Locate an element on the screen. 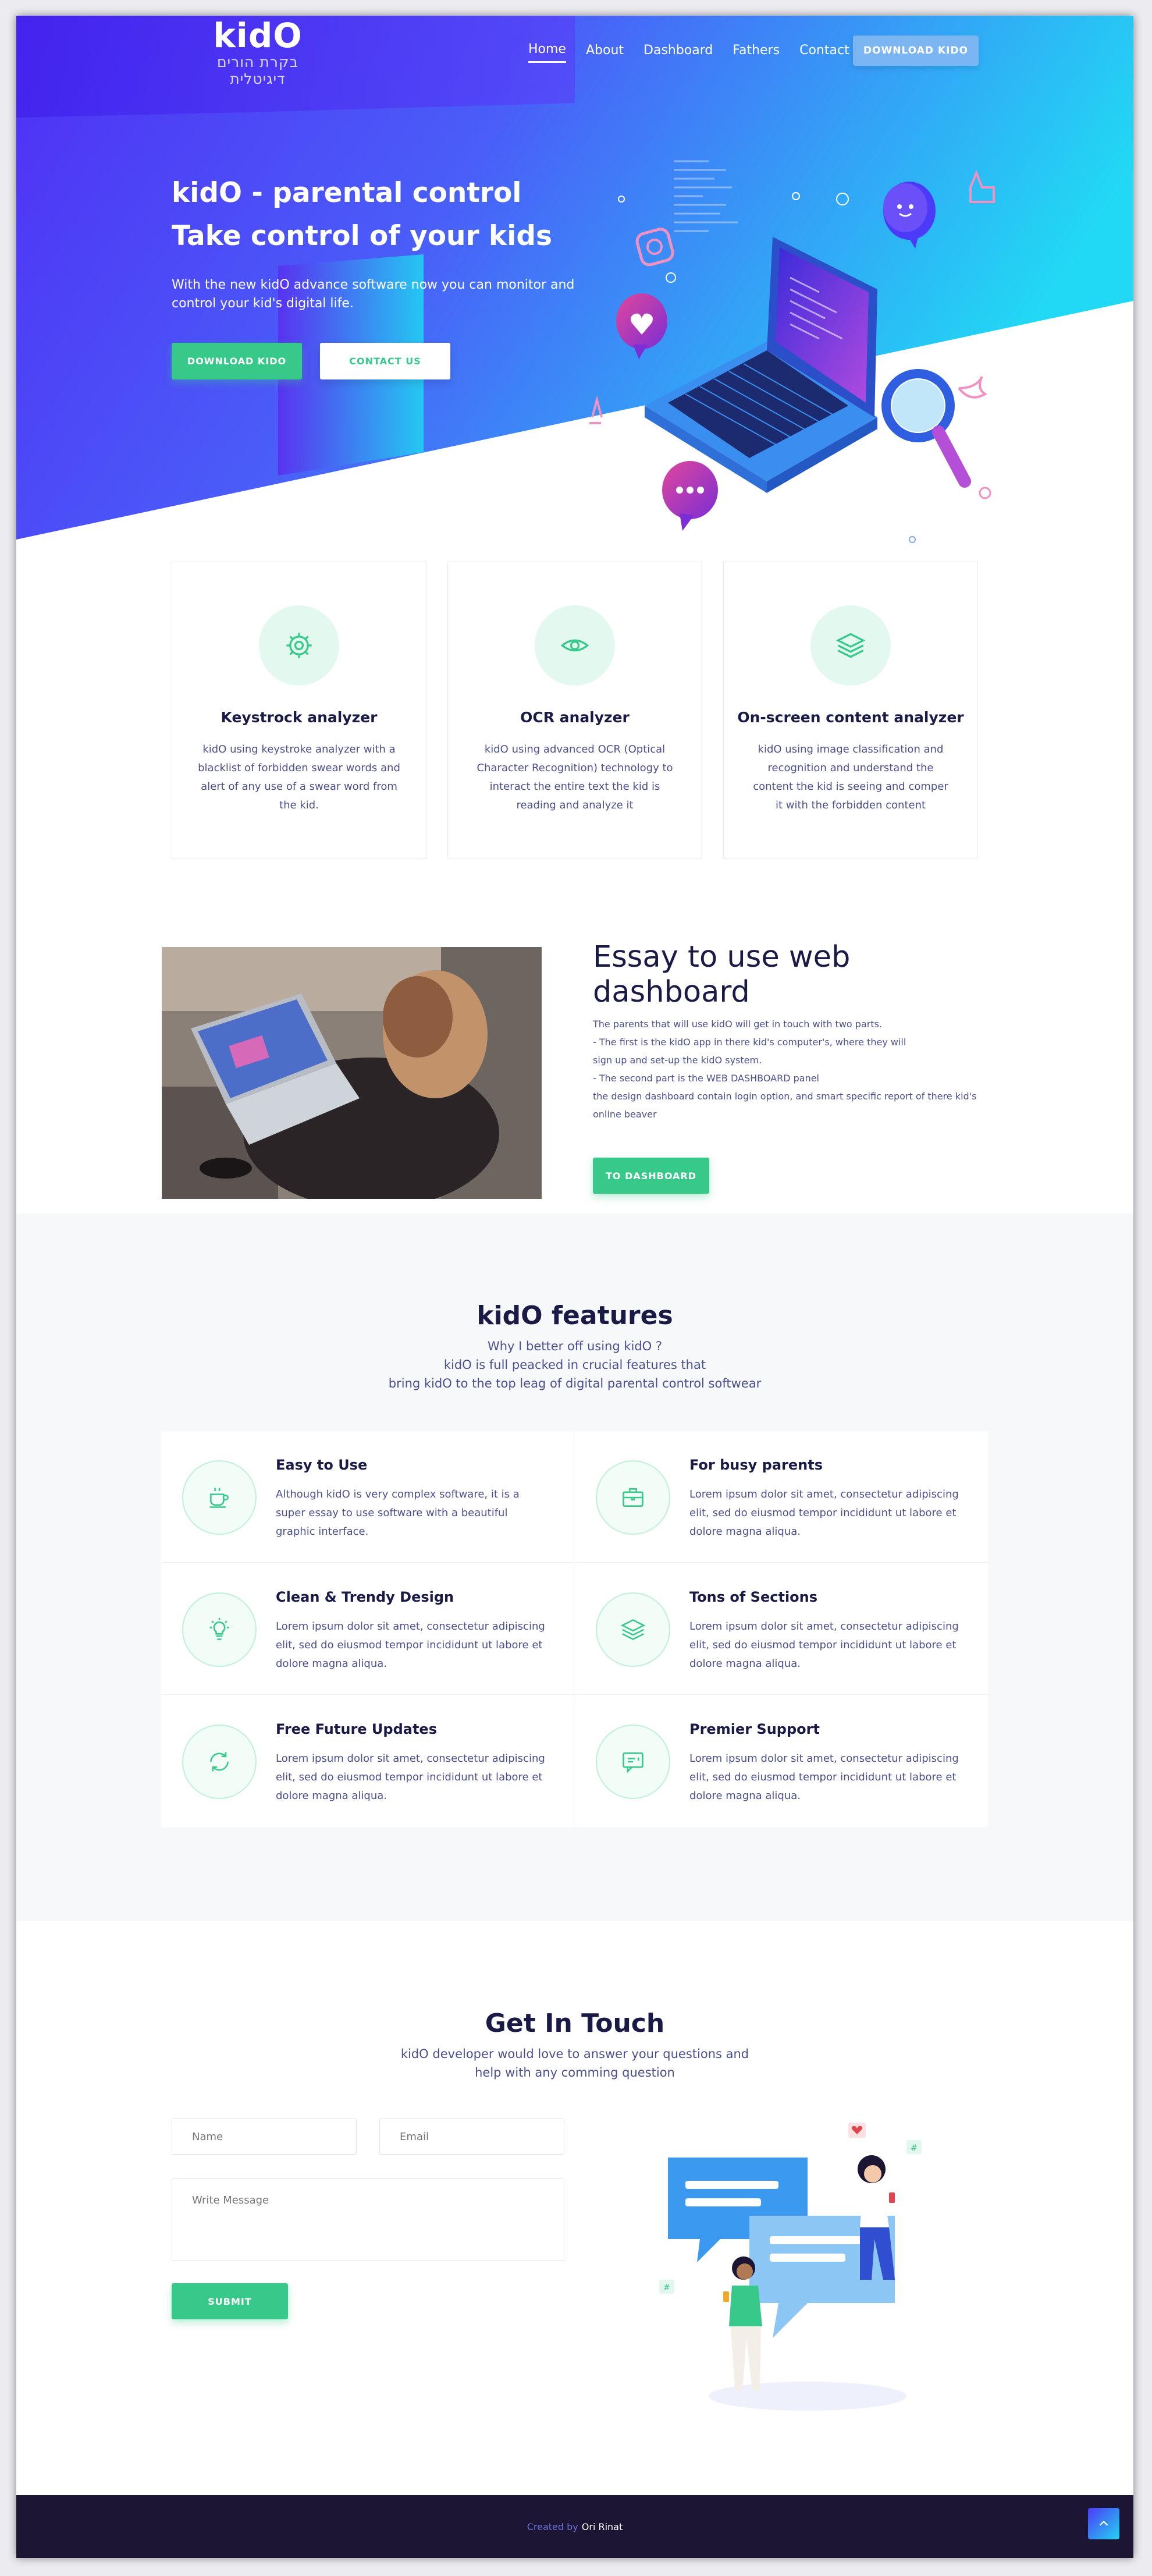 The height and width of the screenshot is (2576, 1152). chat-icon is located at coordinates (633, 1762).